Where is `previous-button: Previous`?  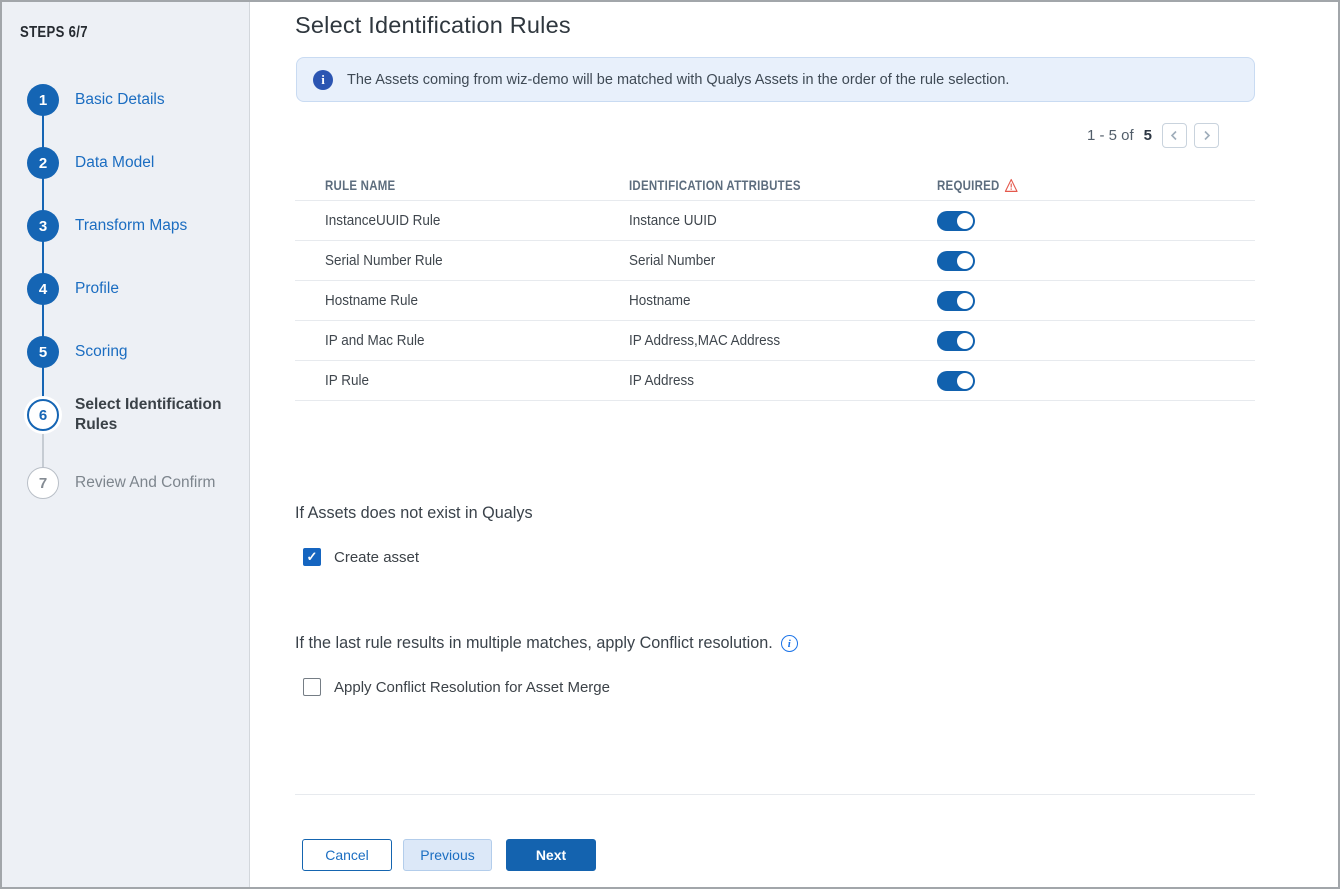
previous-button: Previous is located at coordinates (447, 855).